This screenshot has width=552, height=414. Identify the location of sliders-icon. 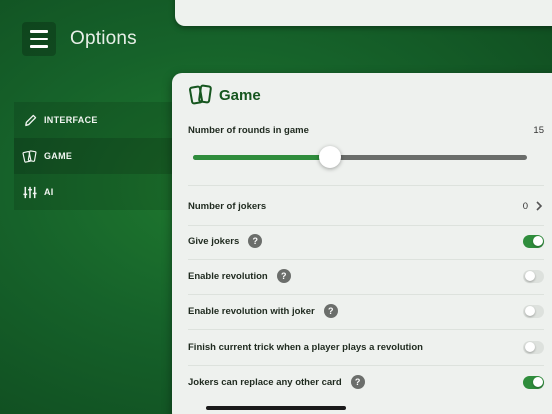
(30, 192).